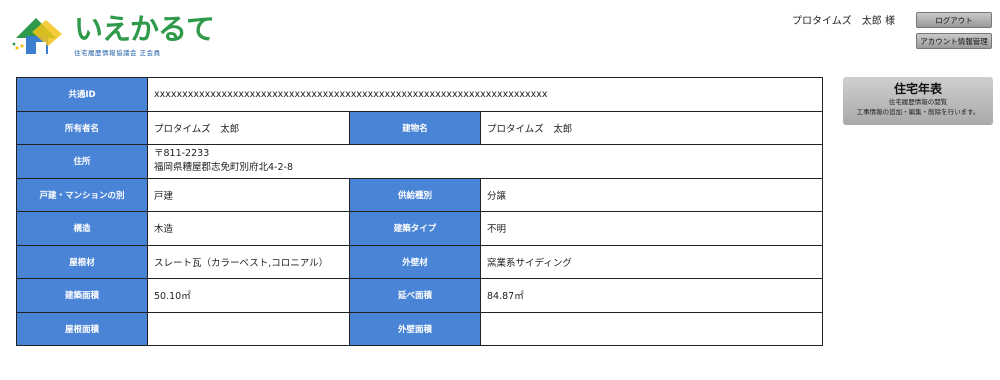 The height and width of the screenshot is (380, 1000). I want to click on logout-button: ログアウト, so click(954, 20).